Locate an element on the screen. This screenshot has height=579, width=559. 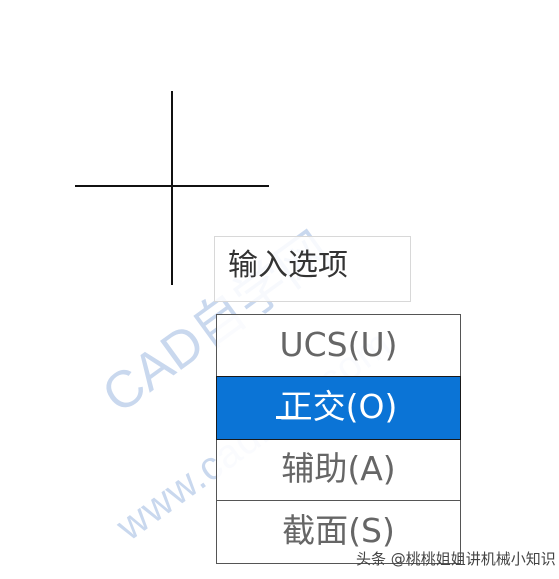
crosshair-cursor-horizontal is located at coordinates (172, 186).